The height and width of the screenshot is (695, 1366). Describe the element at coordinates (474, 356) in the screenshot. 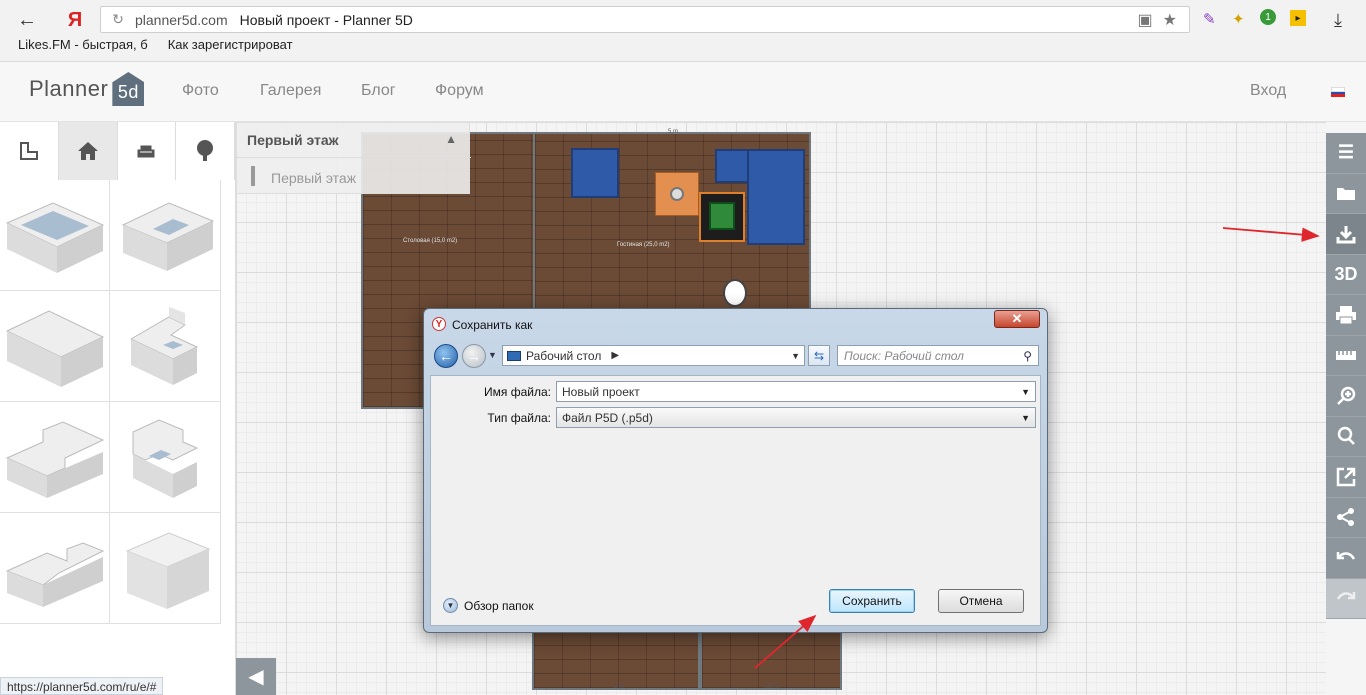

I see `forward-arrow-icon: →` at that location.